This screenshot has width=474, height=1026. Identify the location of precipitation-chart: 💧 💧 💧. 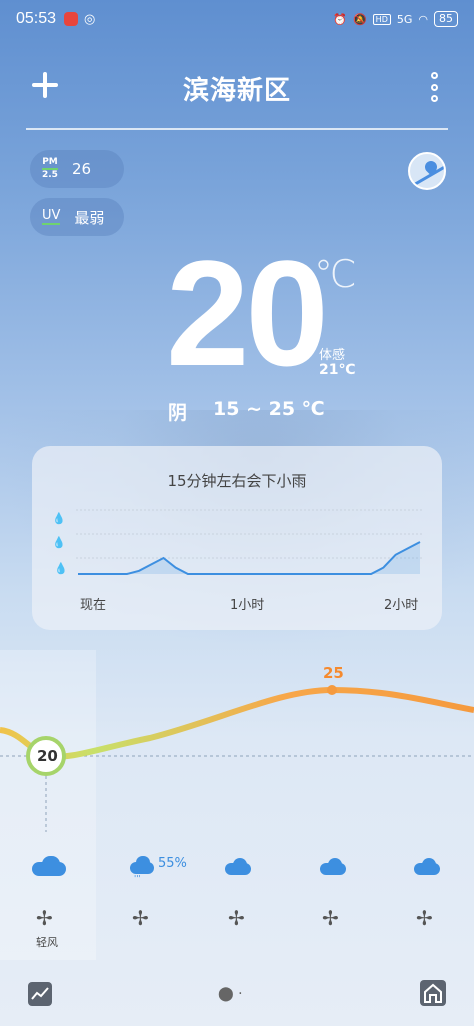
(237, 542).